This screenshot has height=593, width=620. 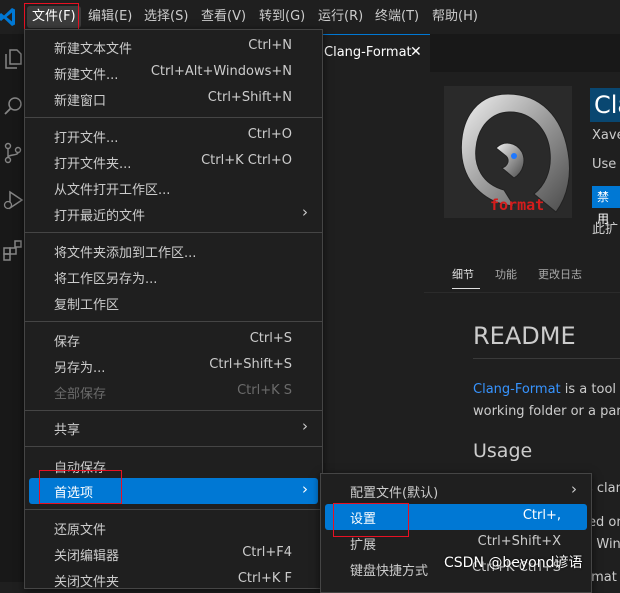 What do you see at coordinates (397, 17) in the screenshot?
I see `menu-terminal: 终端(T)` at bounding box center [397, 17].